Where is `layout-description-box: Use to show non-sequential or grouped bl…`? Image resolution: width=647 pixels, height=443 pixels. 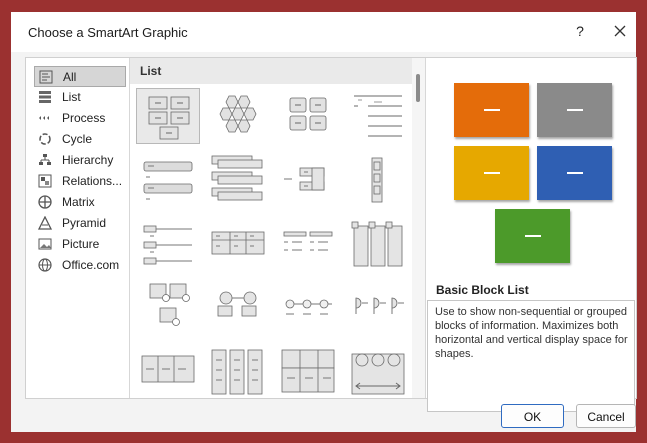
layout-description-box: Use to show non-sequential or grouped bl… is located at coordinates (531, 356).